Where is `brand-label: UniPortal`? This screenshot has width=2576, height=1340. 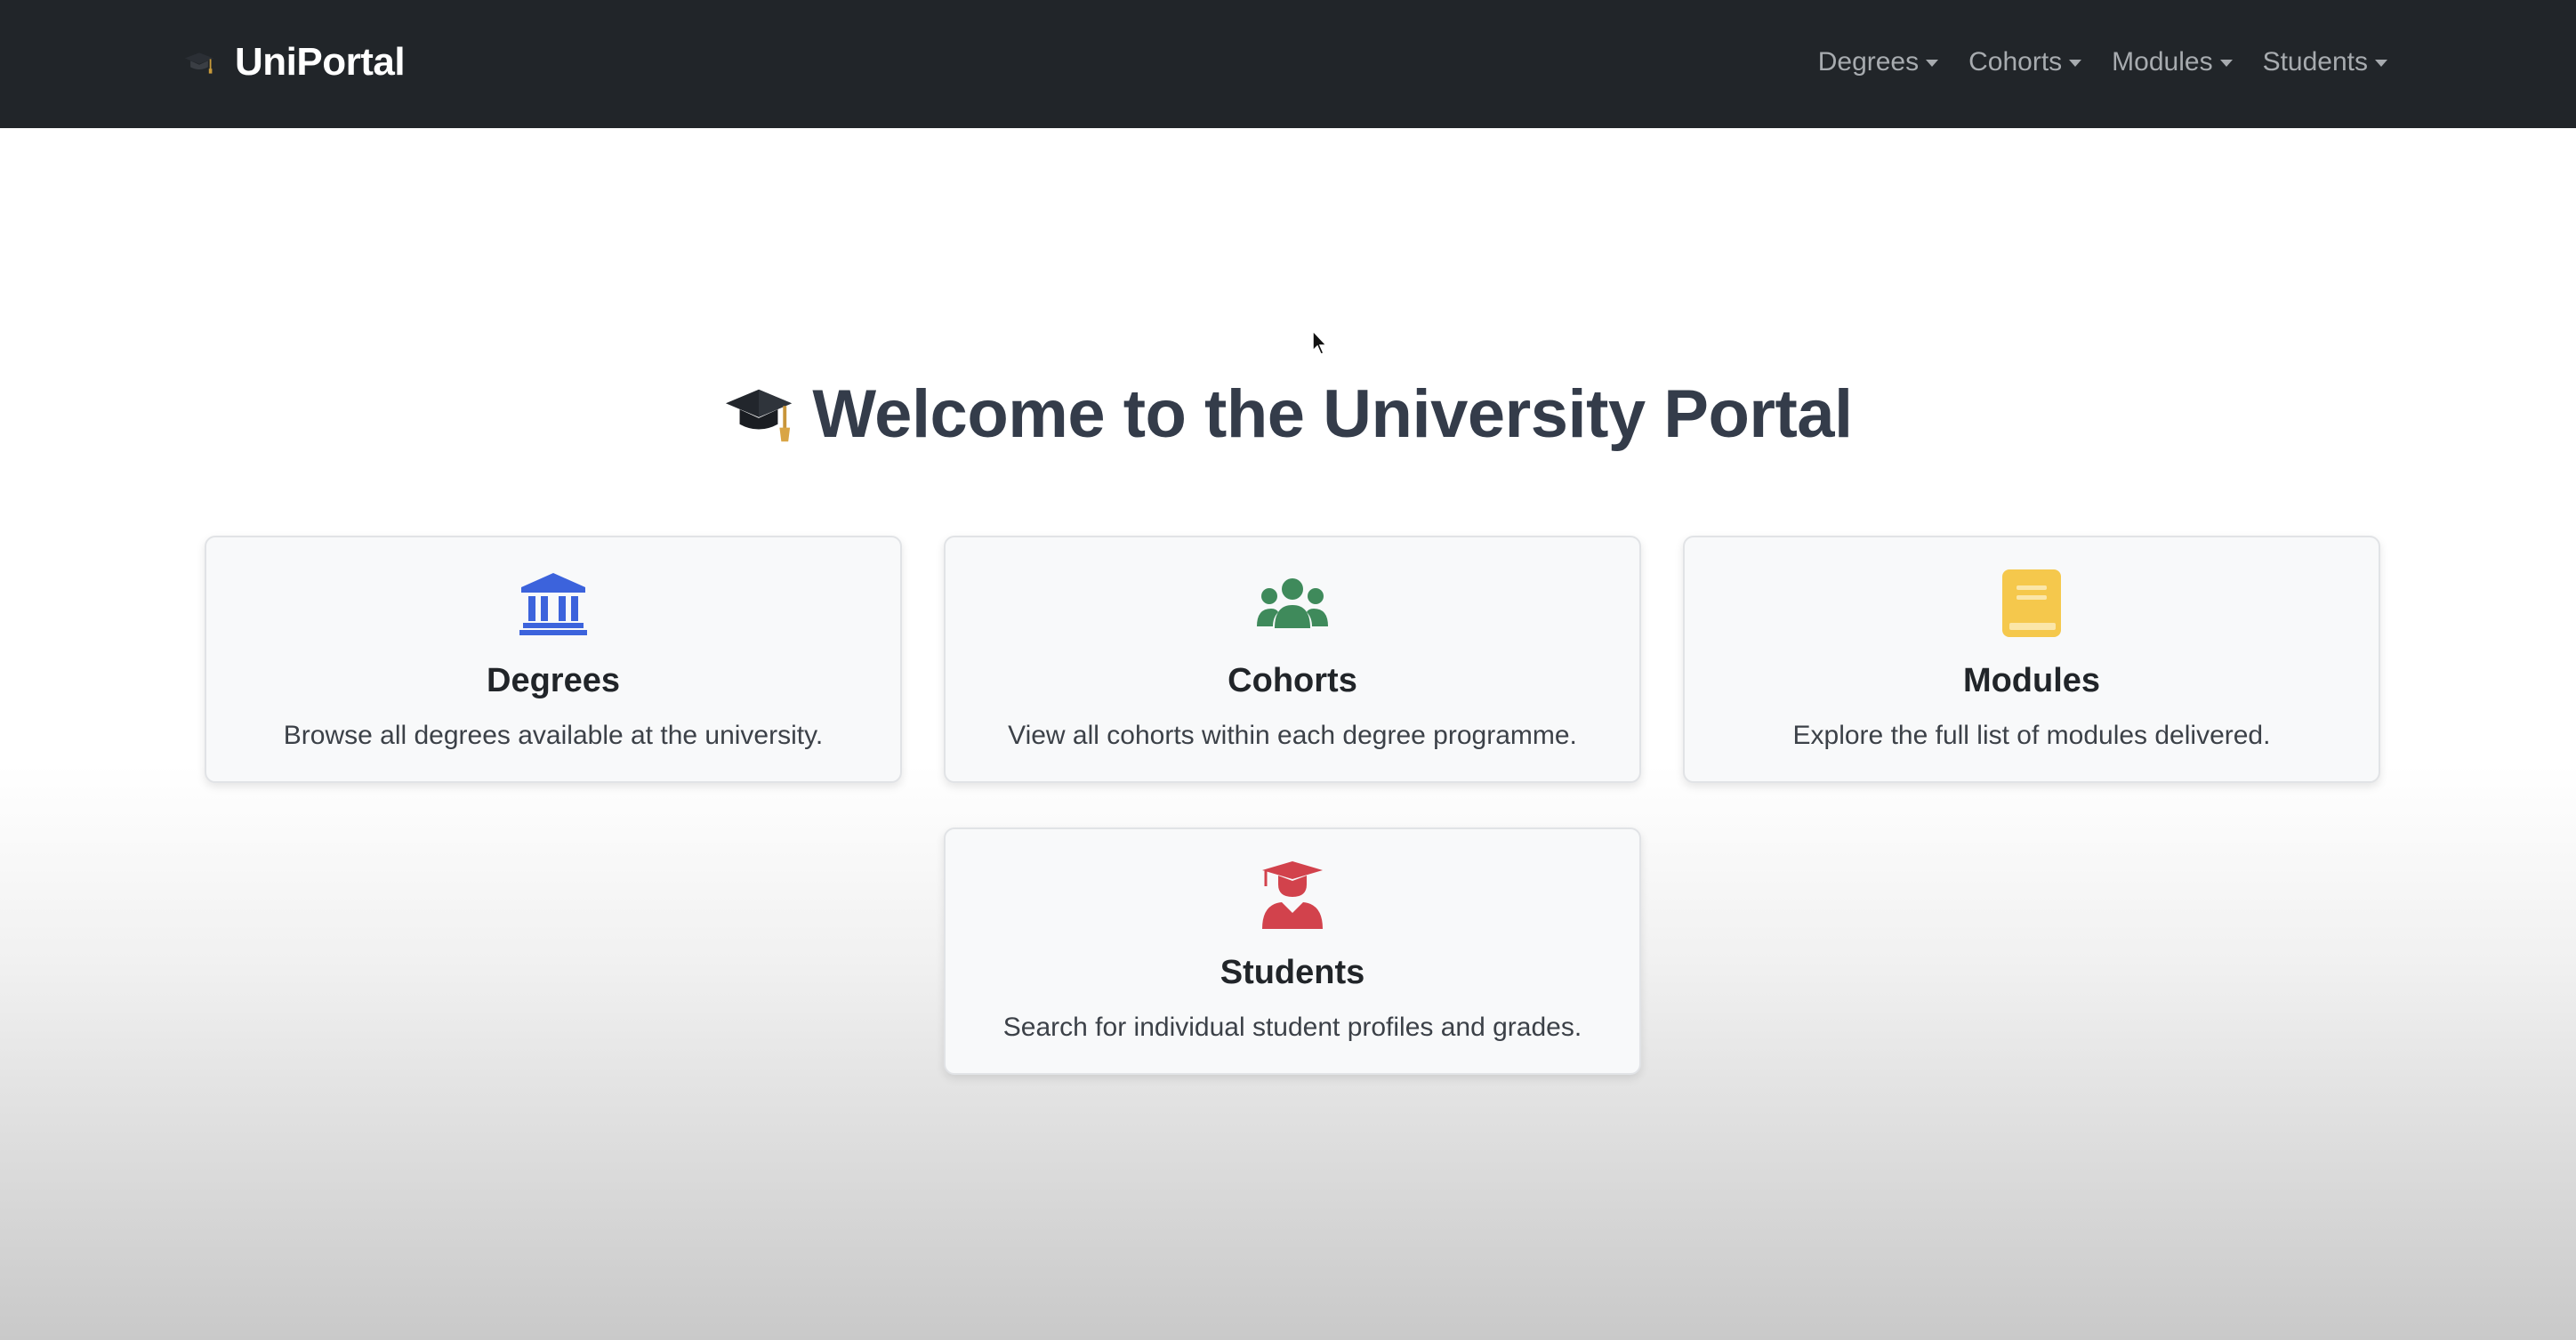
brand-label: UniPortal is located at coordinates (320, 62).